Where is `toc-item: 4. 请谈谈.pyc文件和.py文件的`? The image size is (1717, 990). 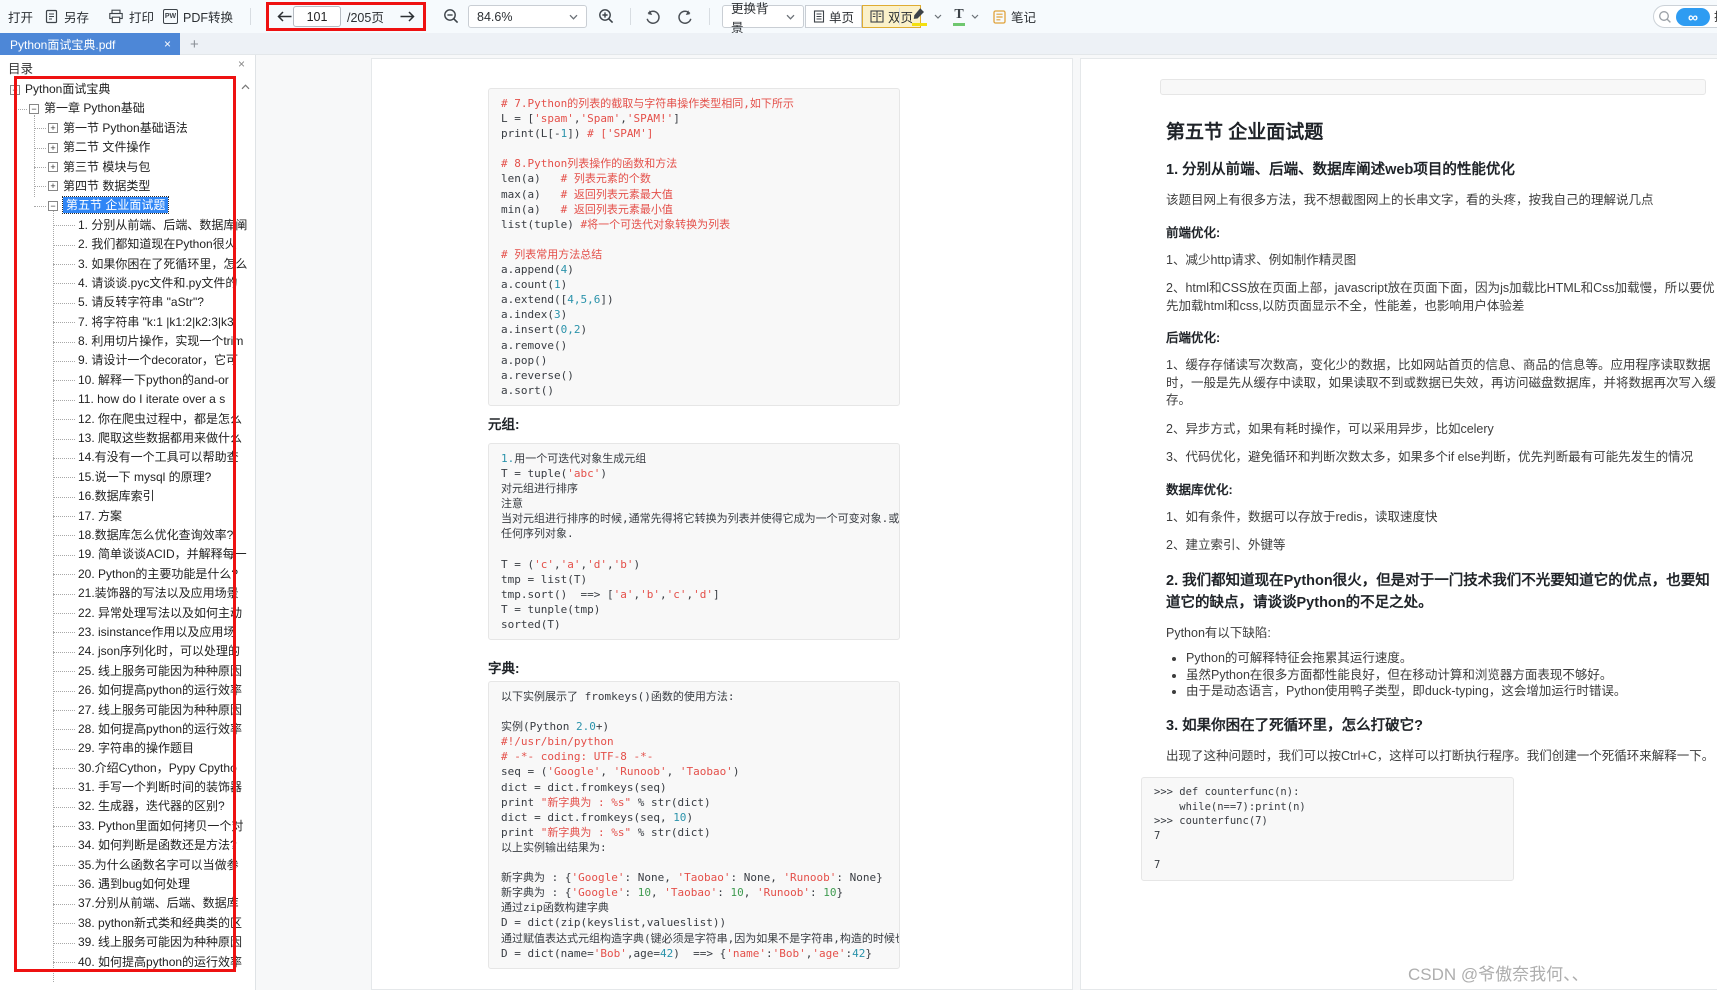
toc-item: 4. 请谈谈.pyc文件和.py文件的 is located at coordinates (125, 283).